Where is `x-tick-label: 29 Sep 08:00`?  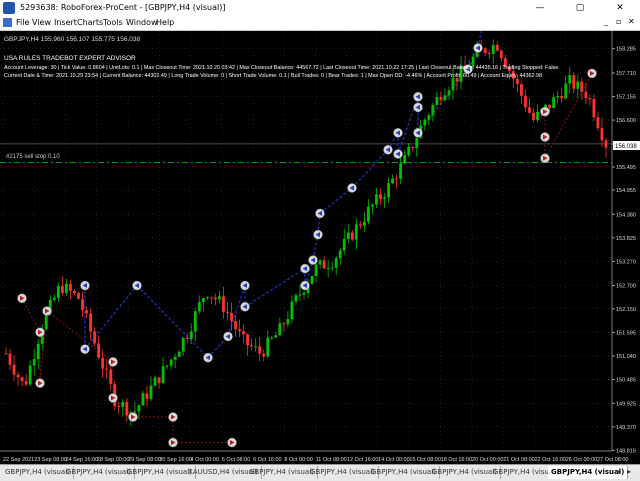 x-tick-label: 29 Sep 08:00 is located at coordinates (144, 460).